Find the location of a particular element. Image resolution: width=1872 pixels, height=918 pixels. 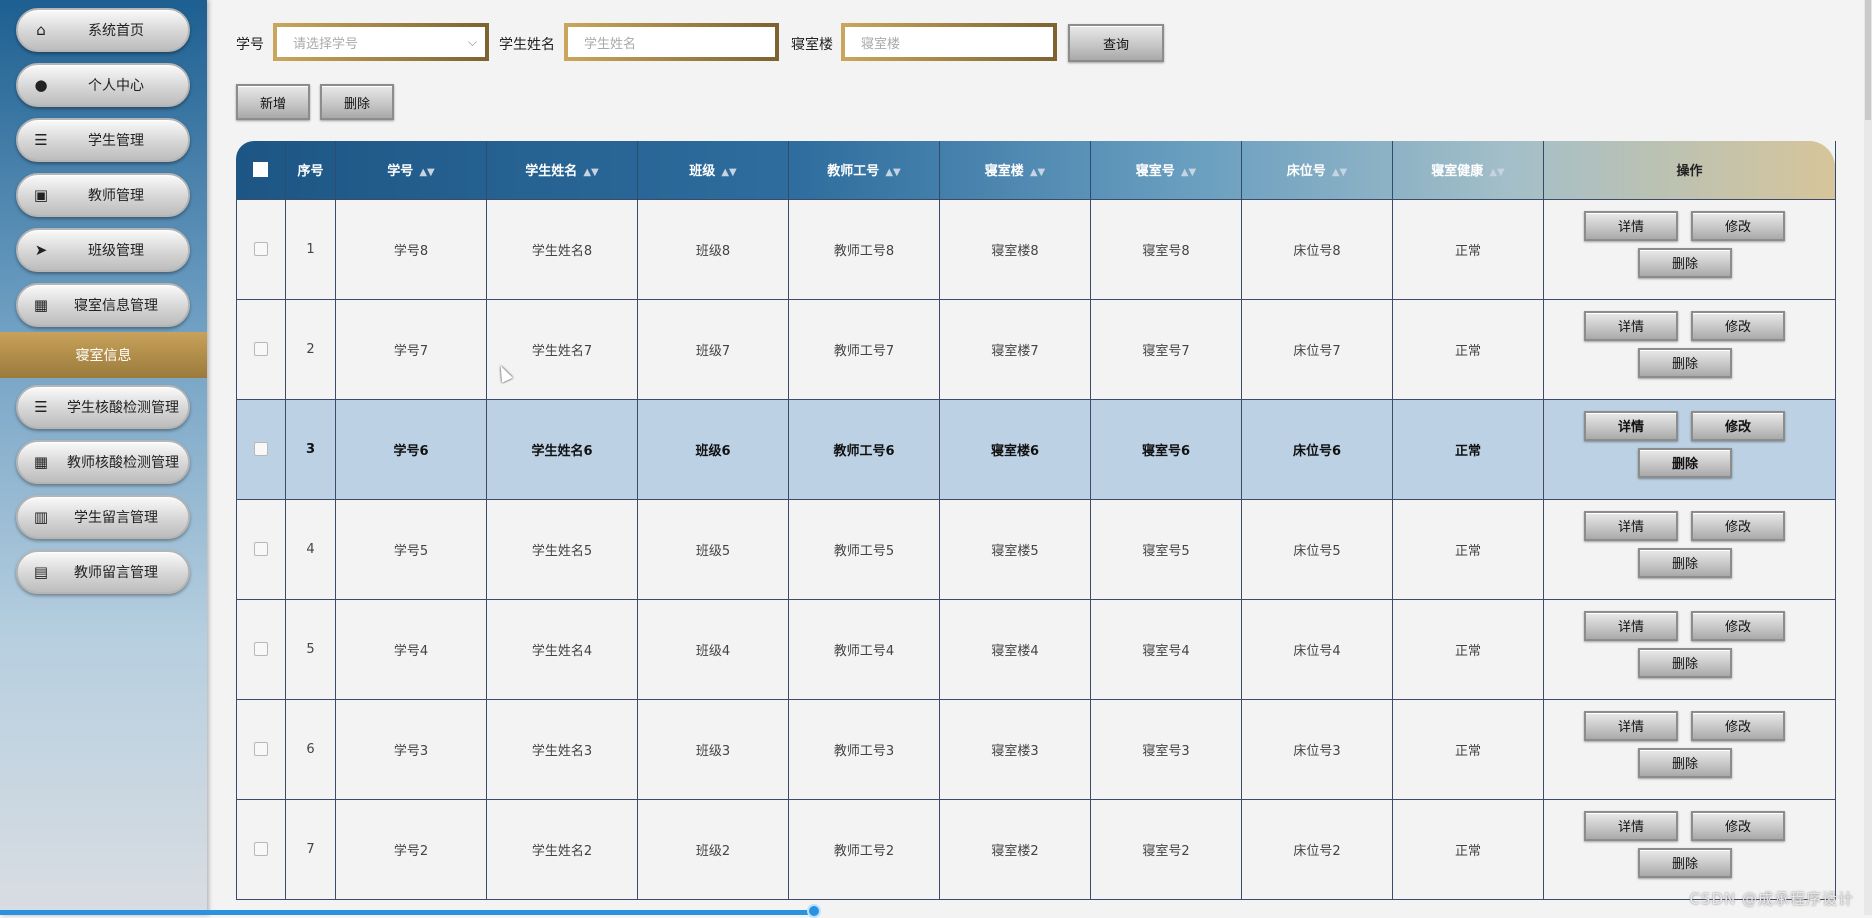

sidebar-item-teacher-test: ▦ 教师核酸检测管理 is located at coordinates (103, 462).